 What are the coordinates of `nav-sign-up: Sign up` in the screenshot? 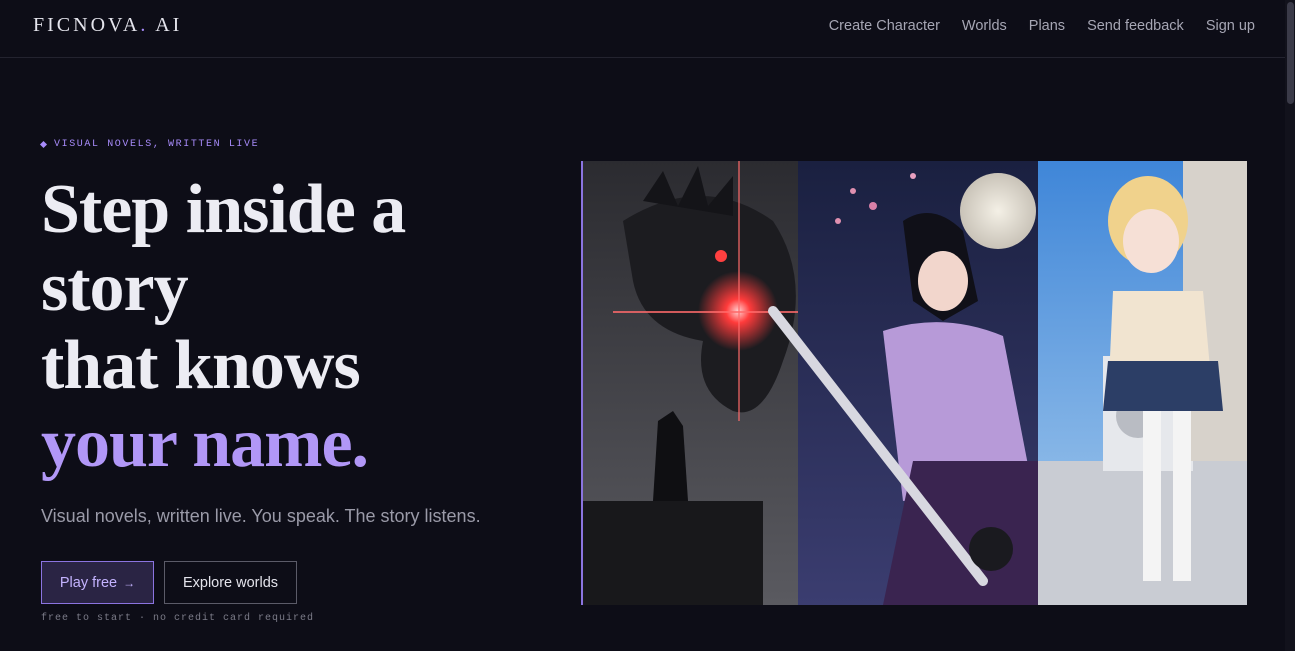 It's located at (1230, 26).